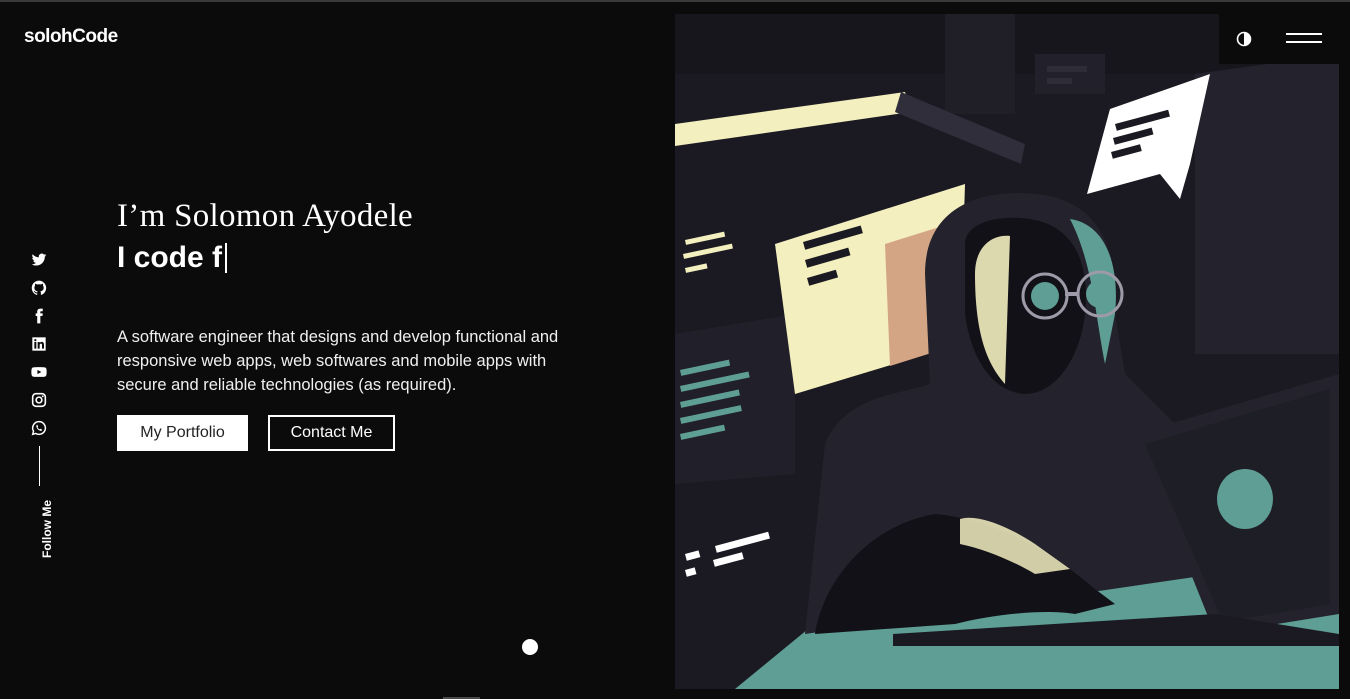 The height and width of the screenshot is (699, 1350). I want to click on follow-me-label: Follow Me, so click(47, 529).